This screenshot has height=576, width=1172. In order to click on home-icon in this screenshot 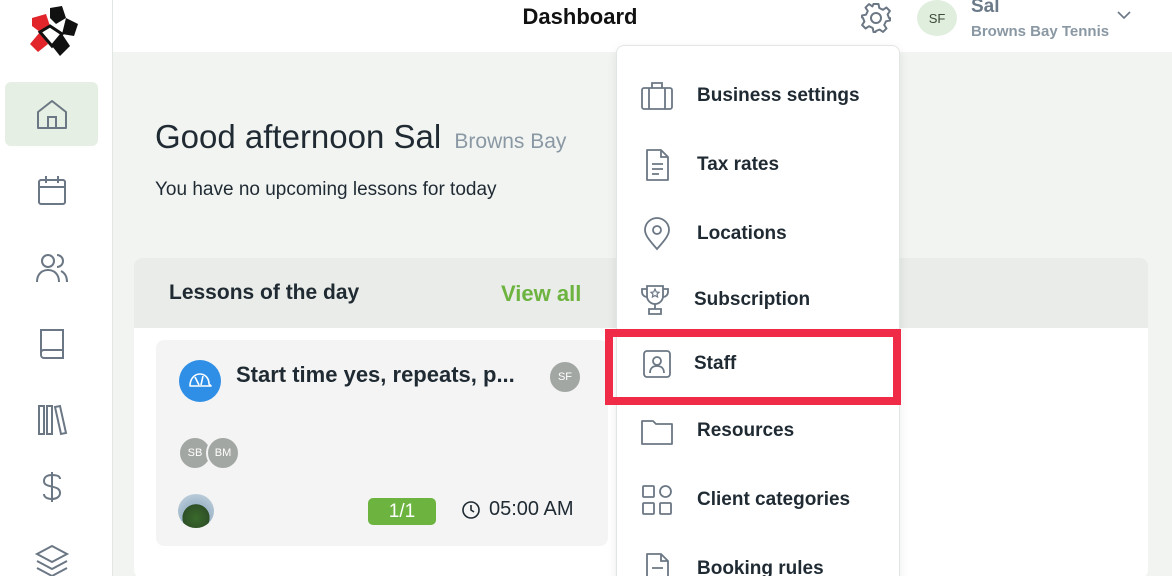, I will do `click(51, 114)`.